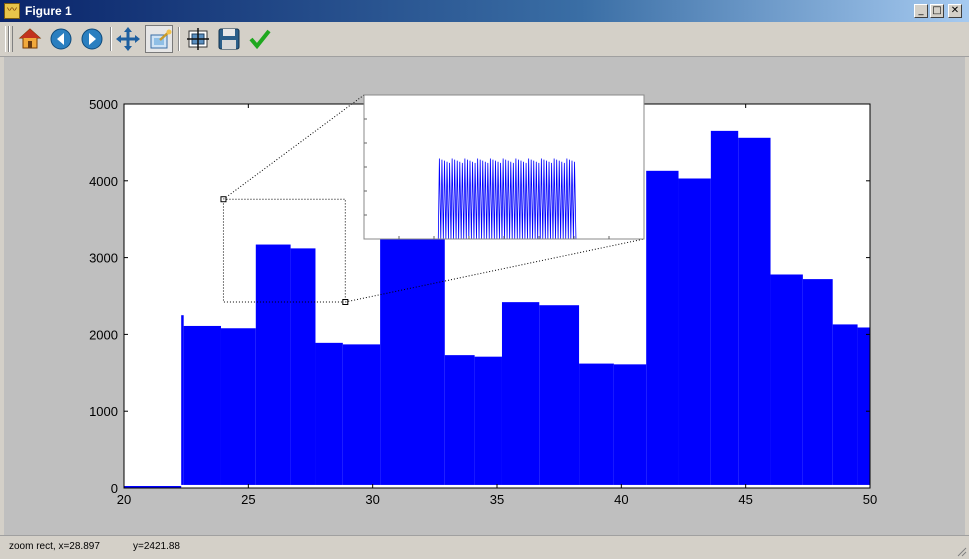 The image size is (969, 559). I want to click on close-button: ✕, so click(955, 11).